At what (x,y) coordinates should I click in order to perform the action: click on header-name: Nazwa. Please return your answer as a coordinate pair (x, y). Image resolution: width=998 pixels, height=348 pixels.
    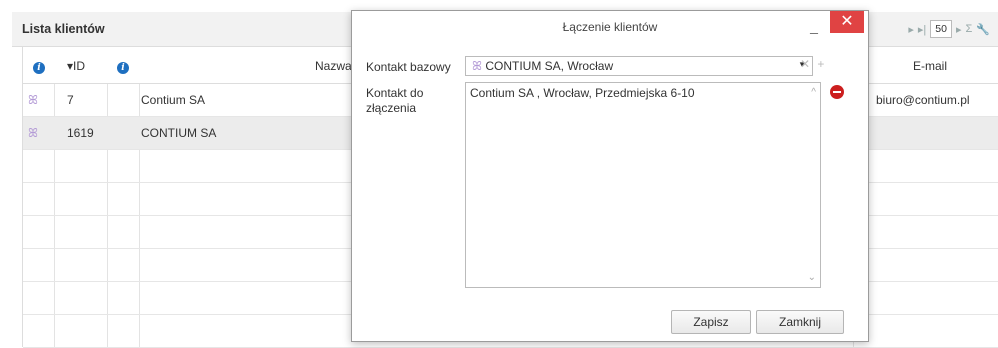
    Looking at the image, I should click on (333, 66).